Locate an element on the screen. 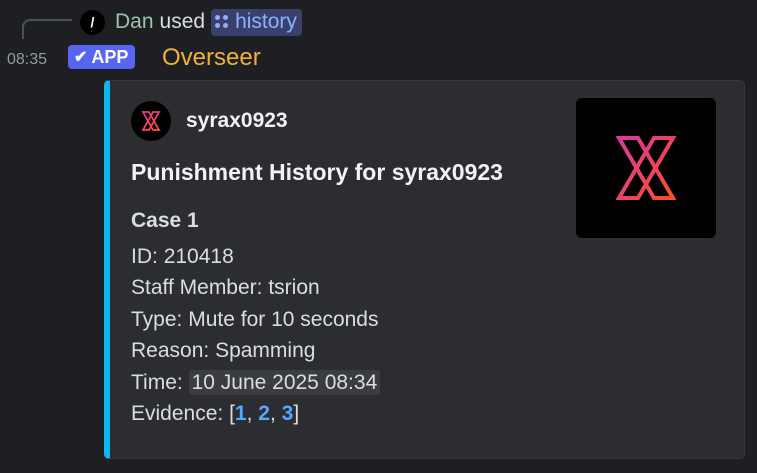 The height and width of the screenshot is (473, 757). app-badge-label: APP is located at coordinates (110, 56).